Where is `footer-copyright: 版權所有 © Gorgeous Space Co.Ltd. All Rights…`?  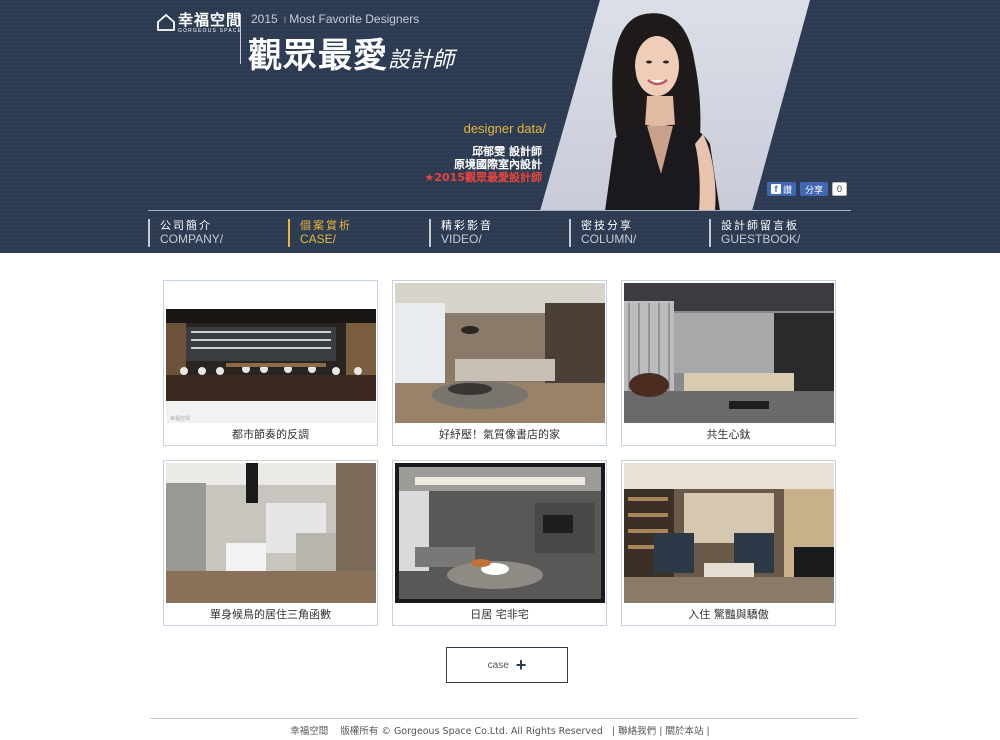
footer-copyright: 版權所有 © Gorgeous Space Co.Ltd. All Rights… is located at coordinates (471, 731).